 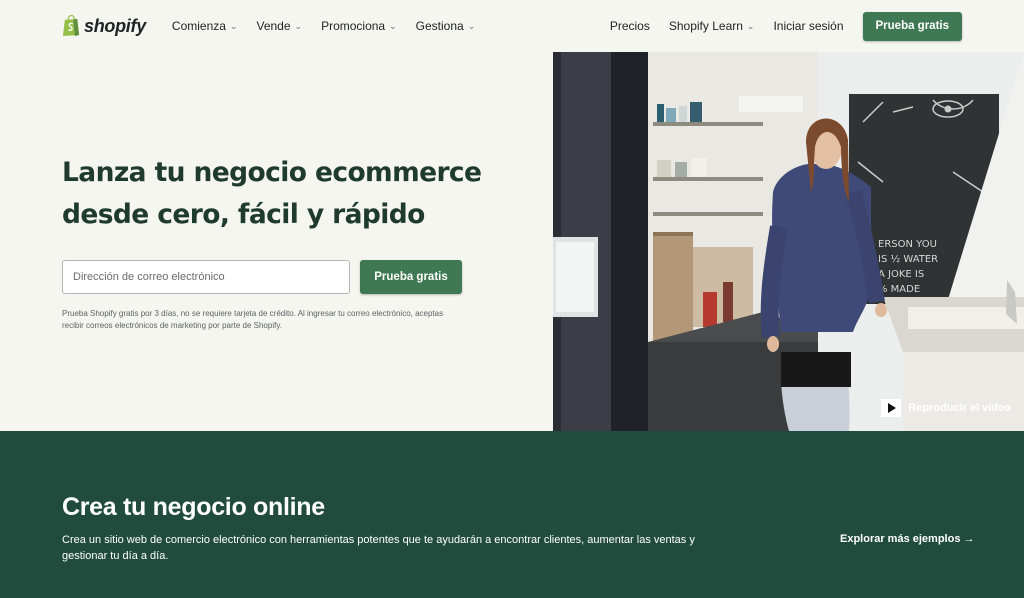 I want to click on explore-examples-link: Explorar más ejemplos →, so click(x=907, y=539).